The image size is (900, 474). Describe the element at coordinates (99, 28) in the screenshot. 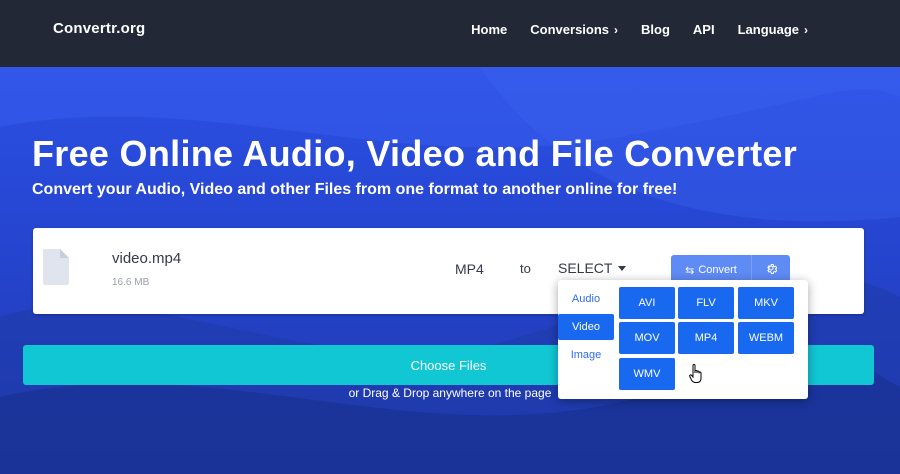

I see `brand-logo: Convertr.org` at that location.